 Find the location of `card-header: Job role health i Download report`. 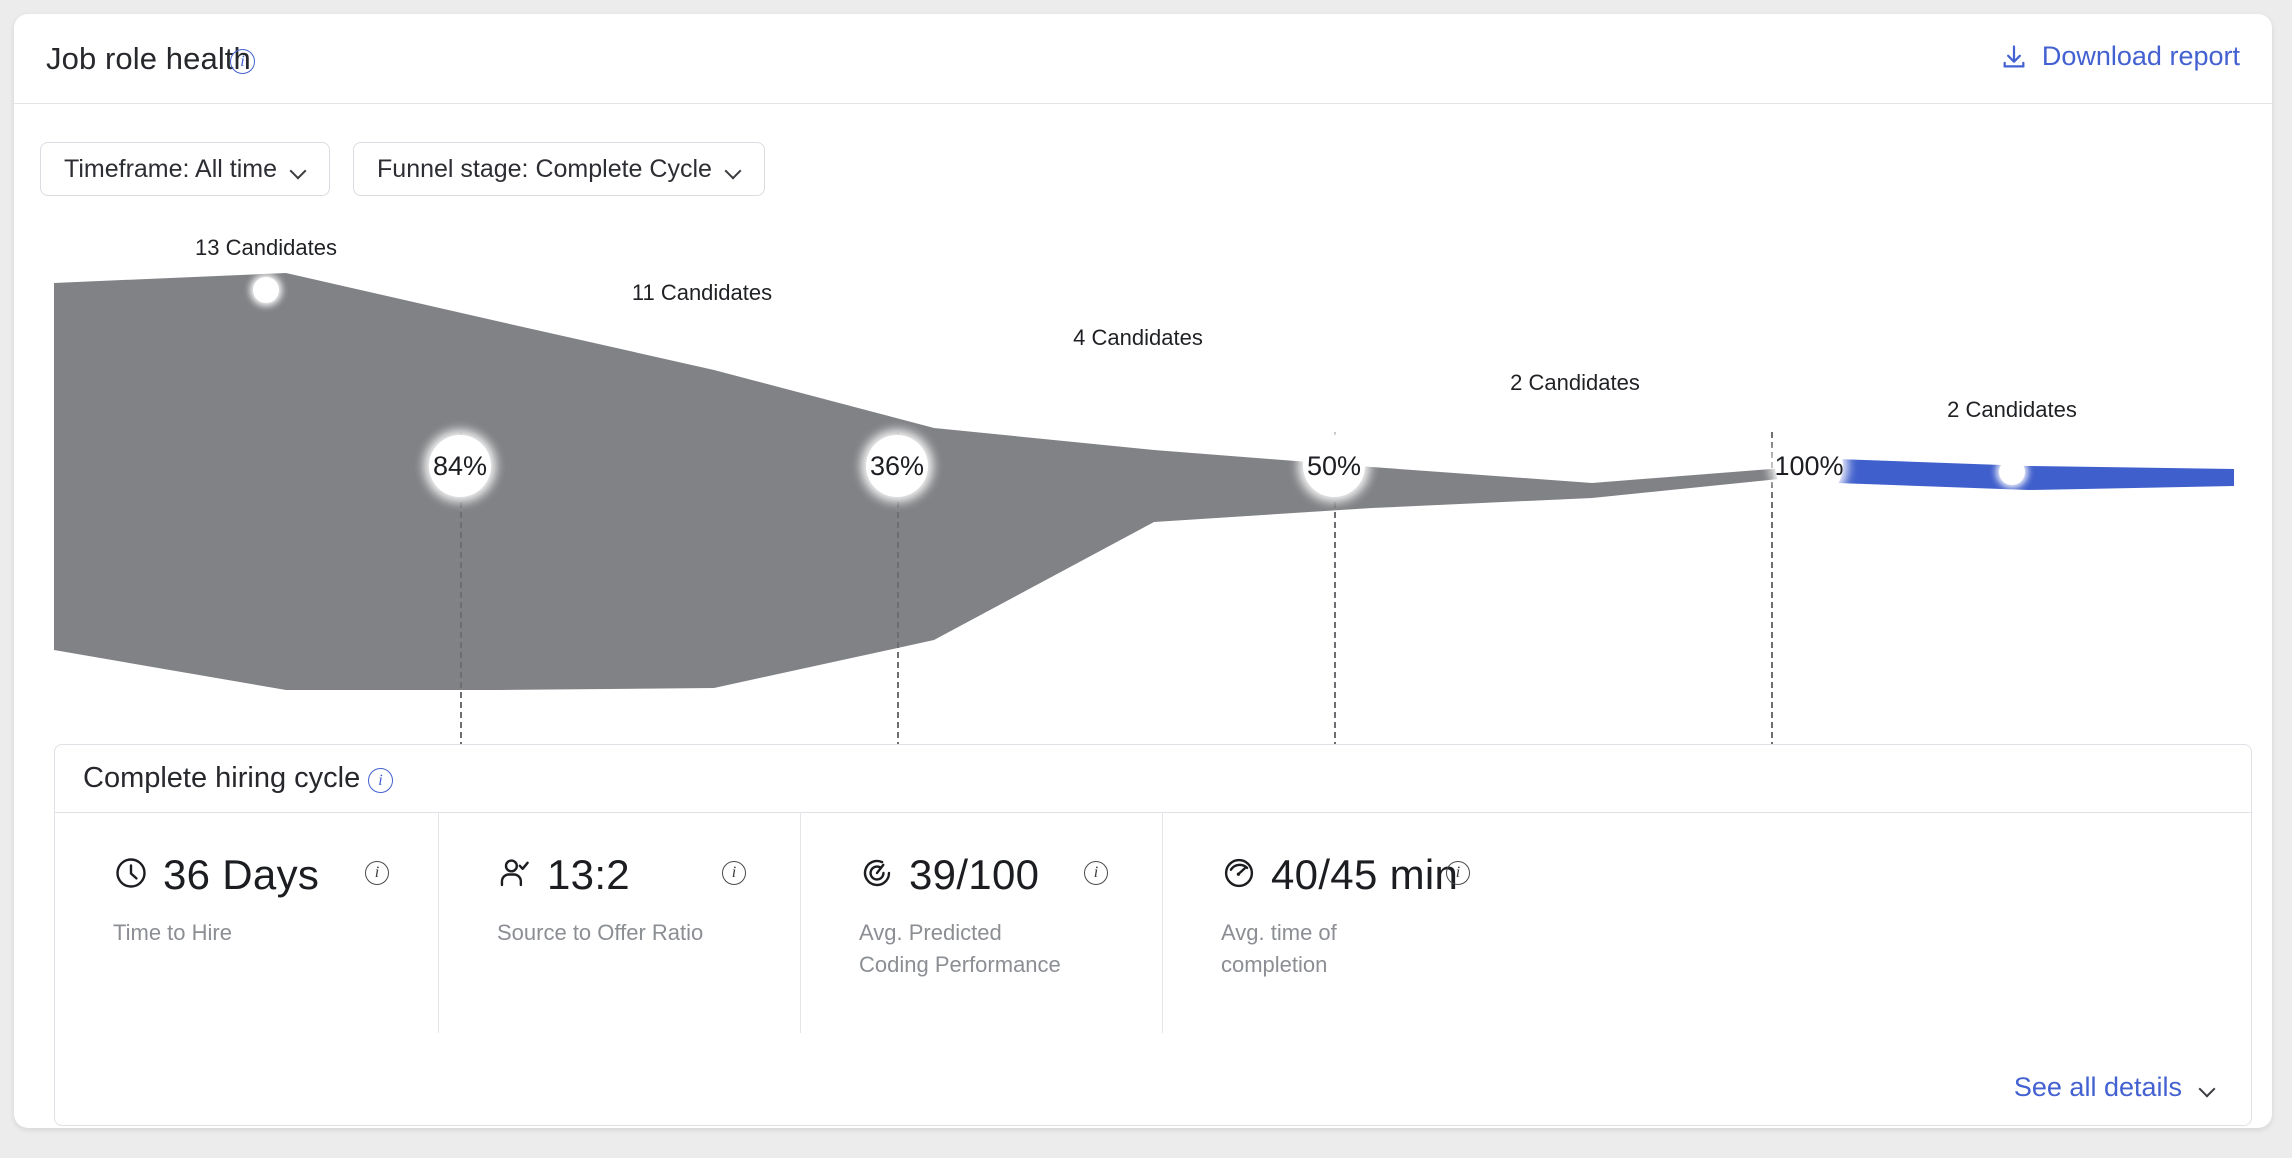

card-header: Job role health i Download report is located at coordinates (1143, 59).